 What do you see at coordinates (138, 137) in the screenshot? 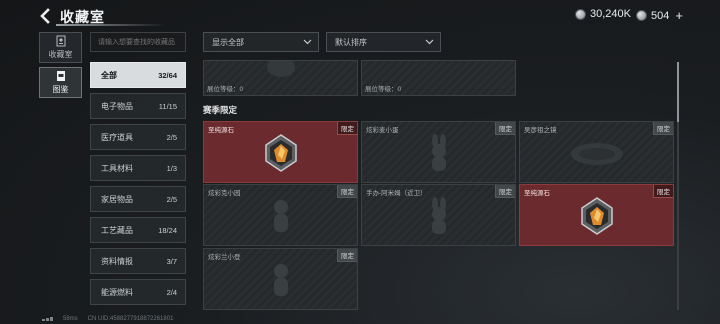
I see `category-medical: 医疗道具 2/5` at bounding box center [138, 137].